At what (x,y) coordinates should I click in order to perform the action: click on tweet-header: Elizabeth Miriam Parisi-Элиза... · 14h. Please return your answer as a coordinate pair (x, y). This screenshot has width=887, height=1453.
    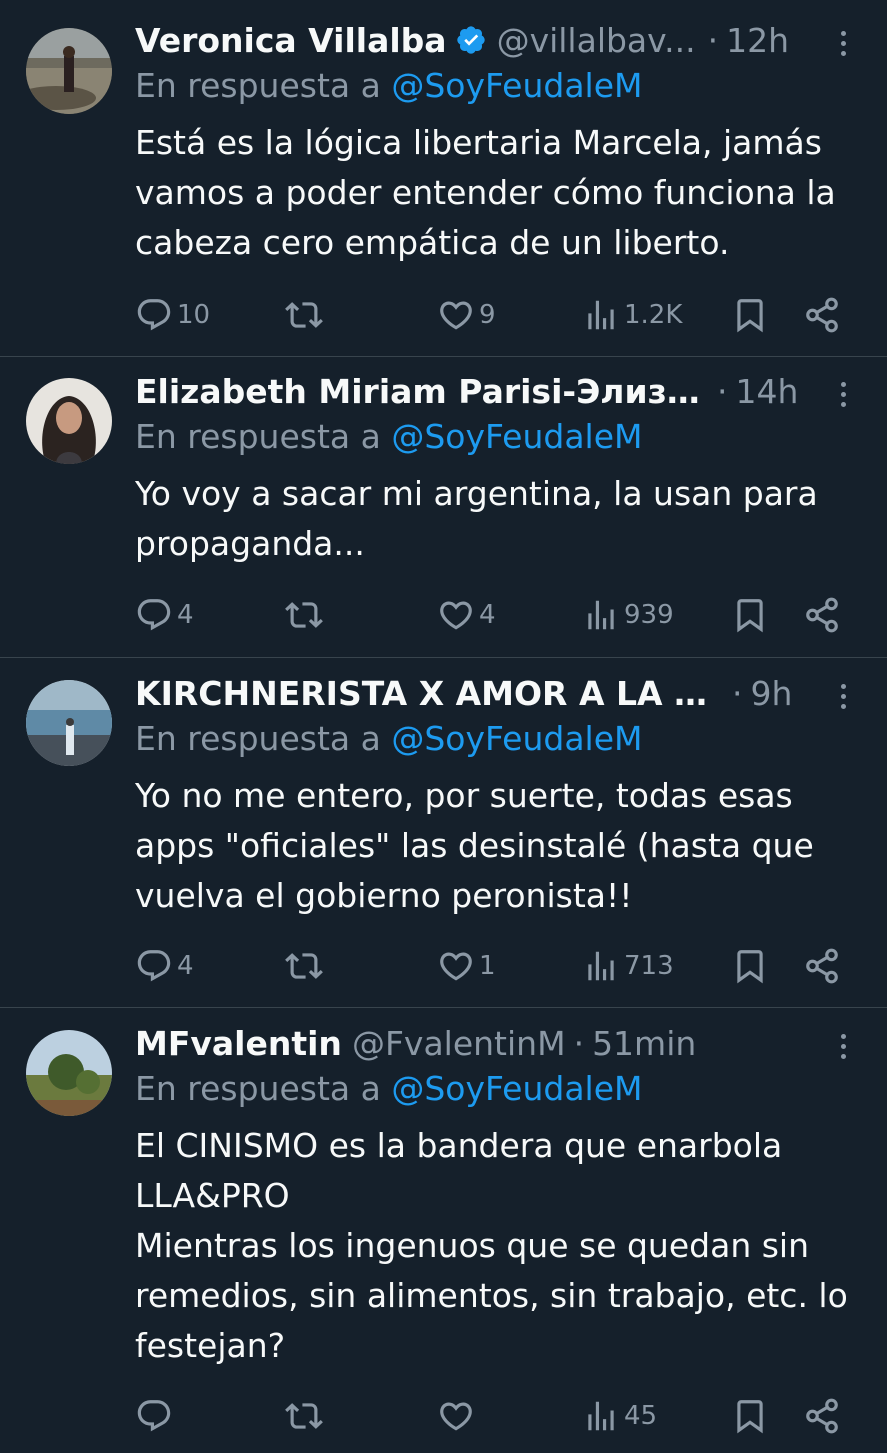
    Looking at the image, I should click on (467, 391).